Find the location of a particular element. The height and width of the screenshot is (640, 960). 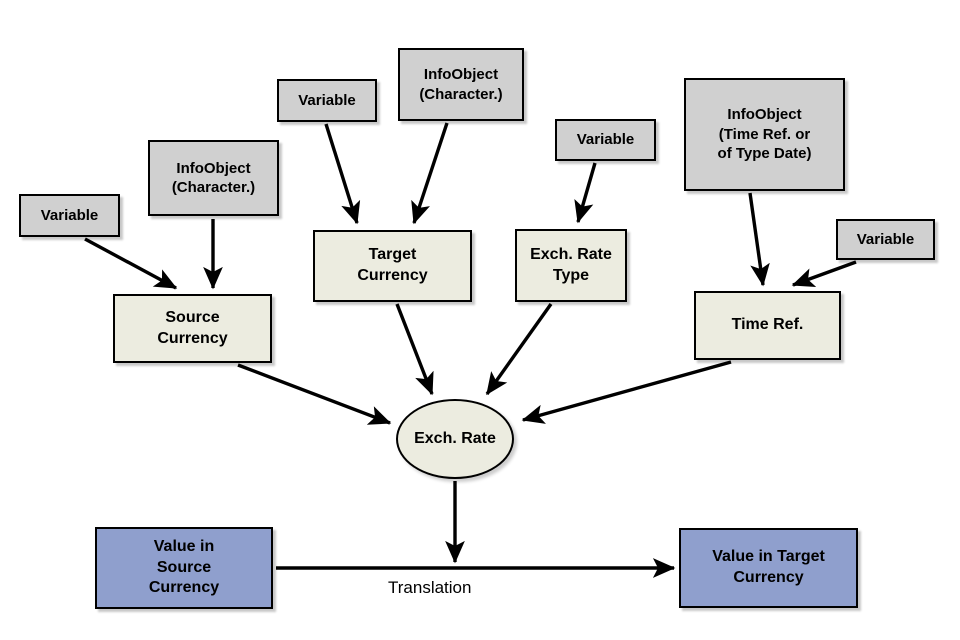

node-var_time_ref: Variable is located at coordinates (885, 239).